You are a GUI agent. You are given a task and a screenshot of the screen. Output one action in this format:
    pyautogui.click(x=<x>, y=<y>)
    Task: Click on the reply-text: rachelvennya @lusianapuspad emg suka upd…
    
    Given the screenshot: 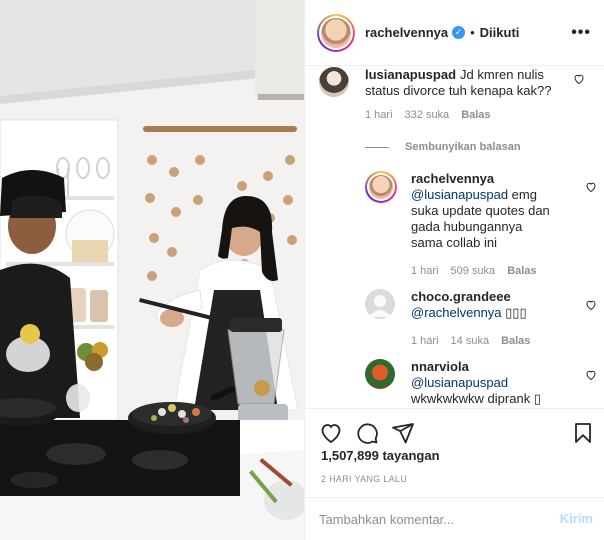 What is the action you would take?
    pyautogui.click(x=480, y=210)
    